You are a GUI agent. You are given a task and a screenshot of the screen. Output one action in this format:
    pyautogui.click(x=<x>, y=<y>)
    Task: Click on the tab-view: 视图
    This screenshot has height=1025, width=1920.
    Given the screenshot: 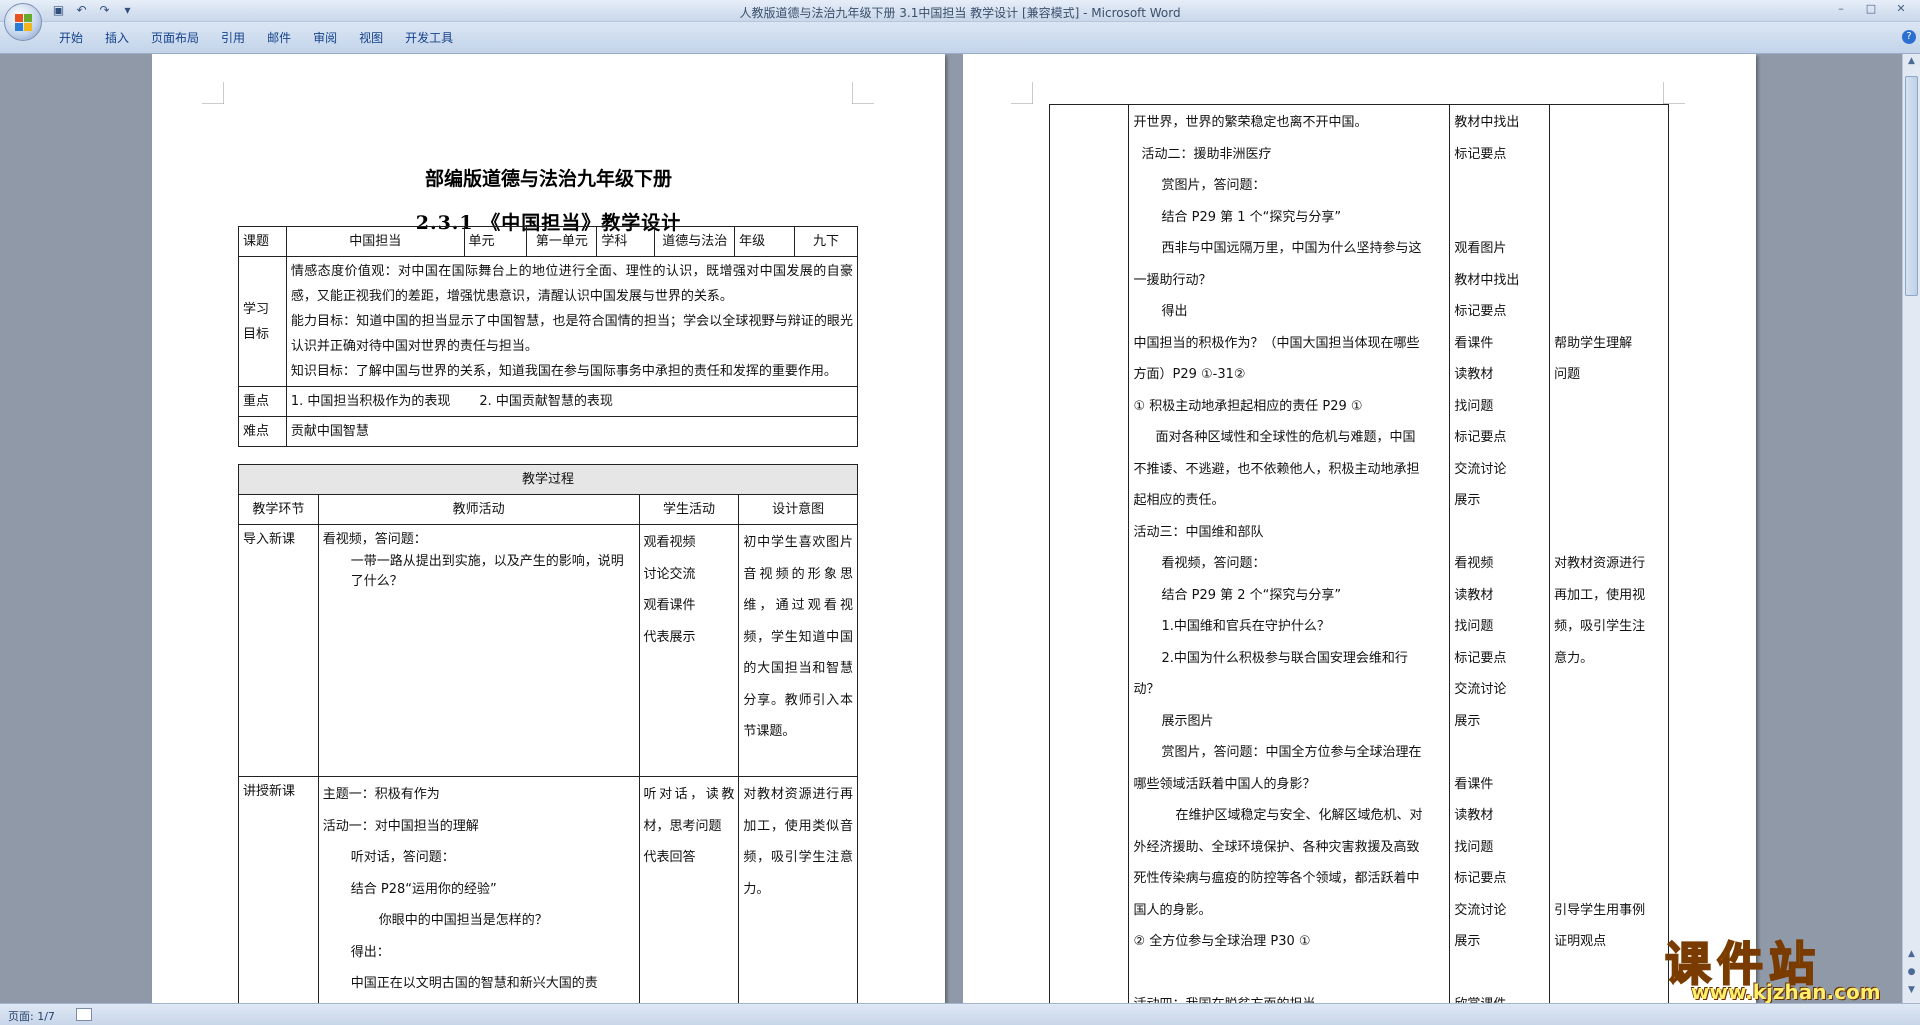 What is the action you would take?
    pyautogui.click(x=371, y=38)
    